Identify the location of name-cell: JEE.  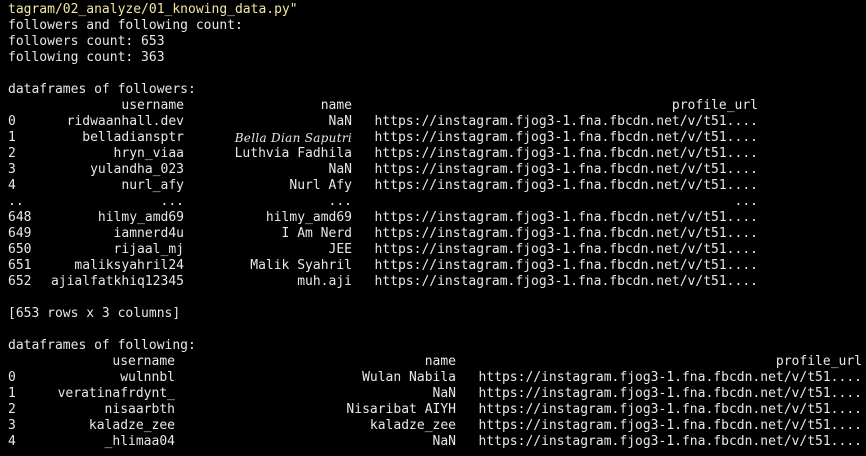
(340, 249).